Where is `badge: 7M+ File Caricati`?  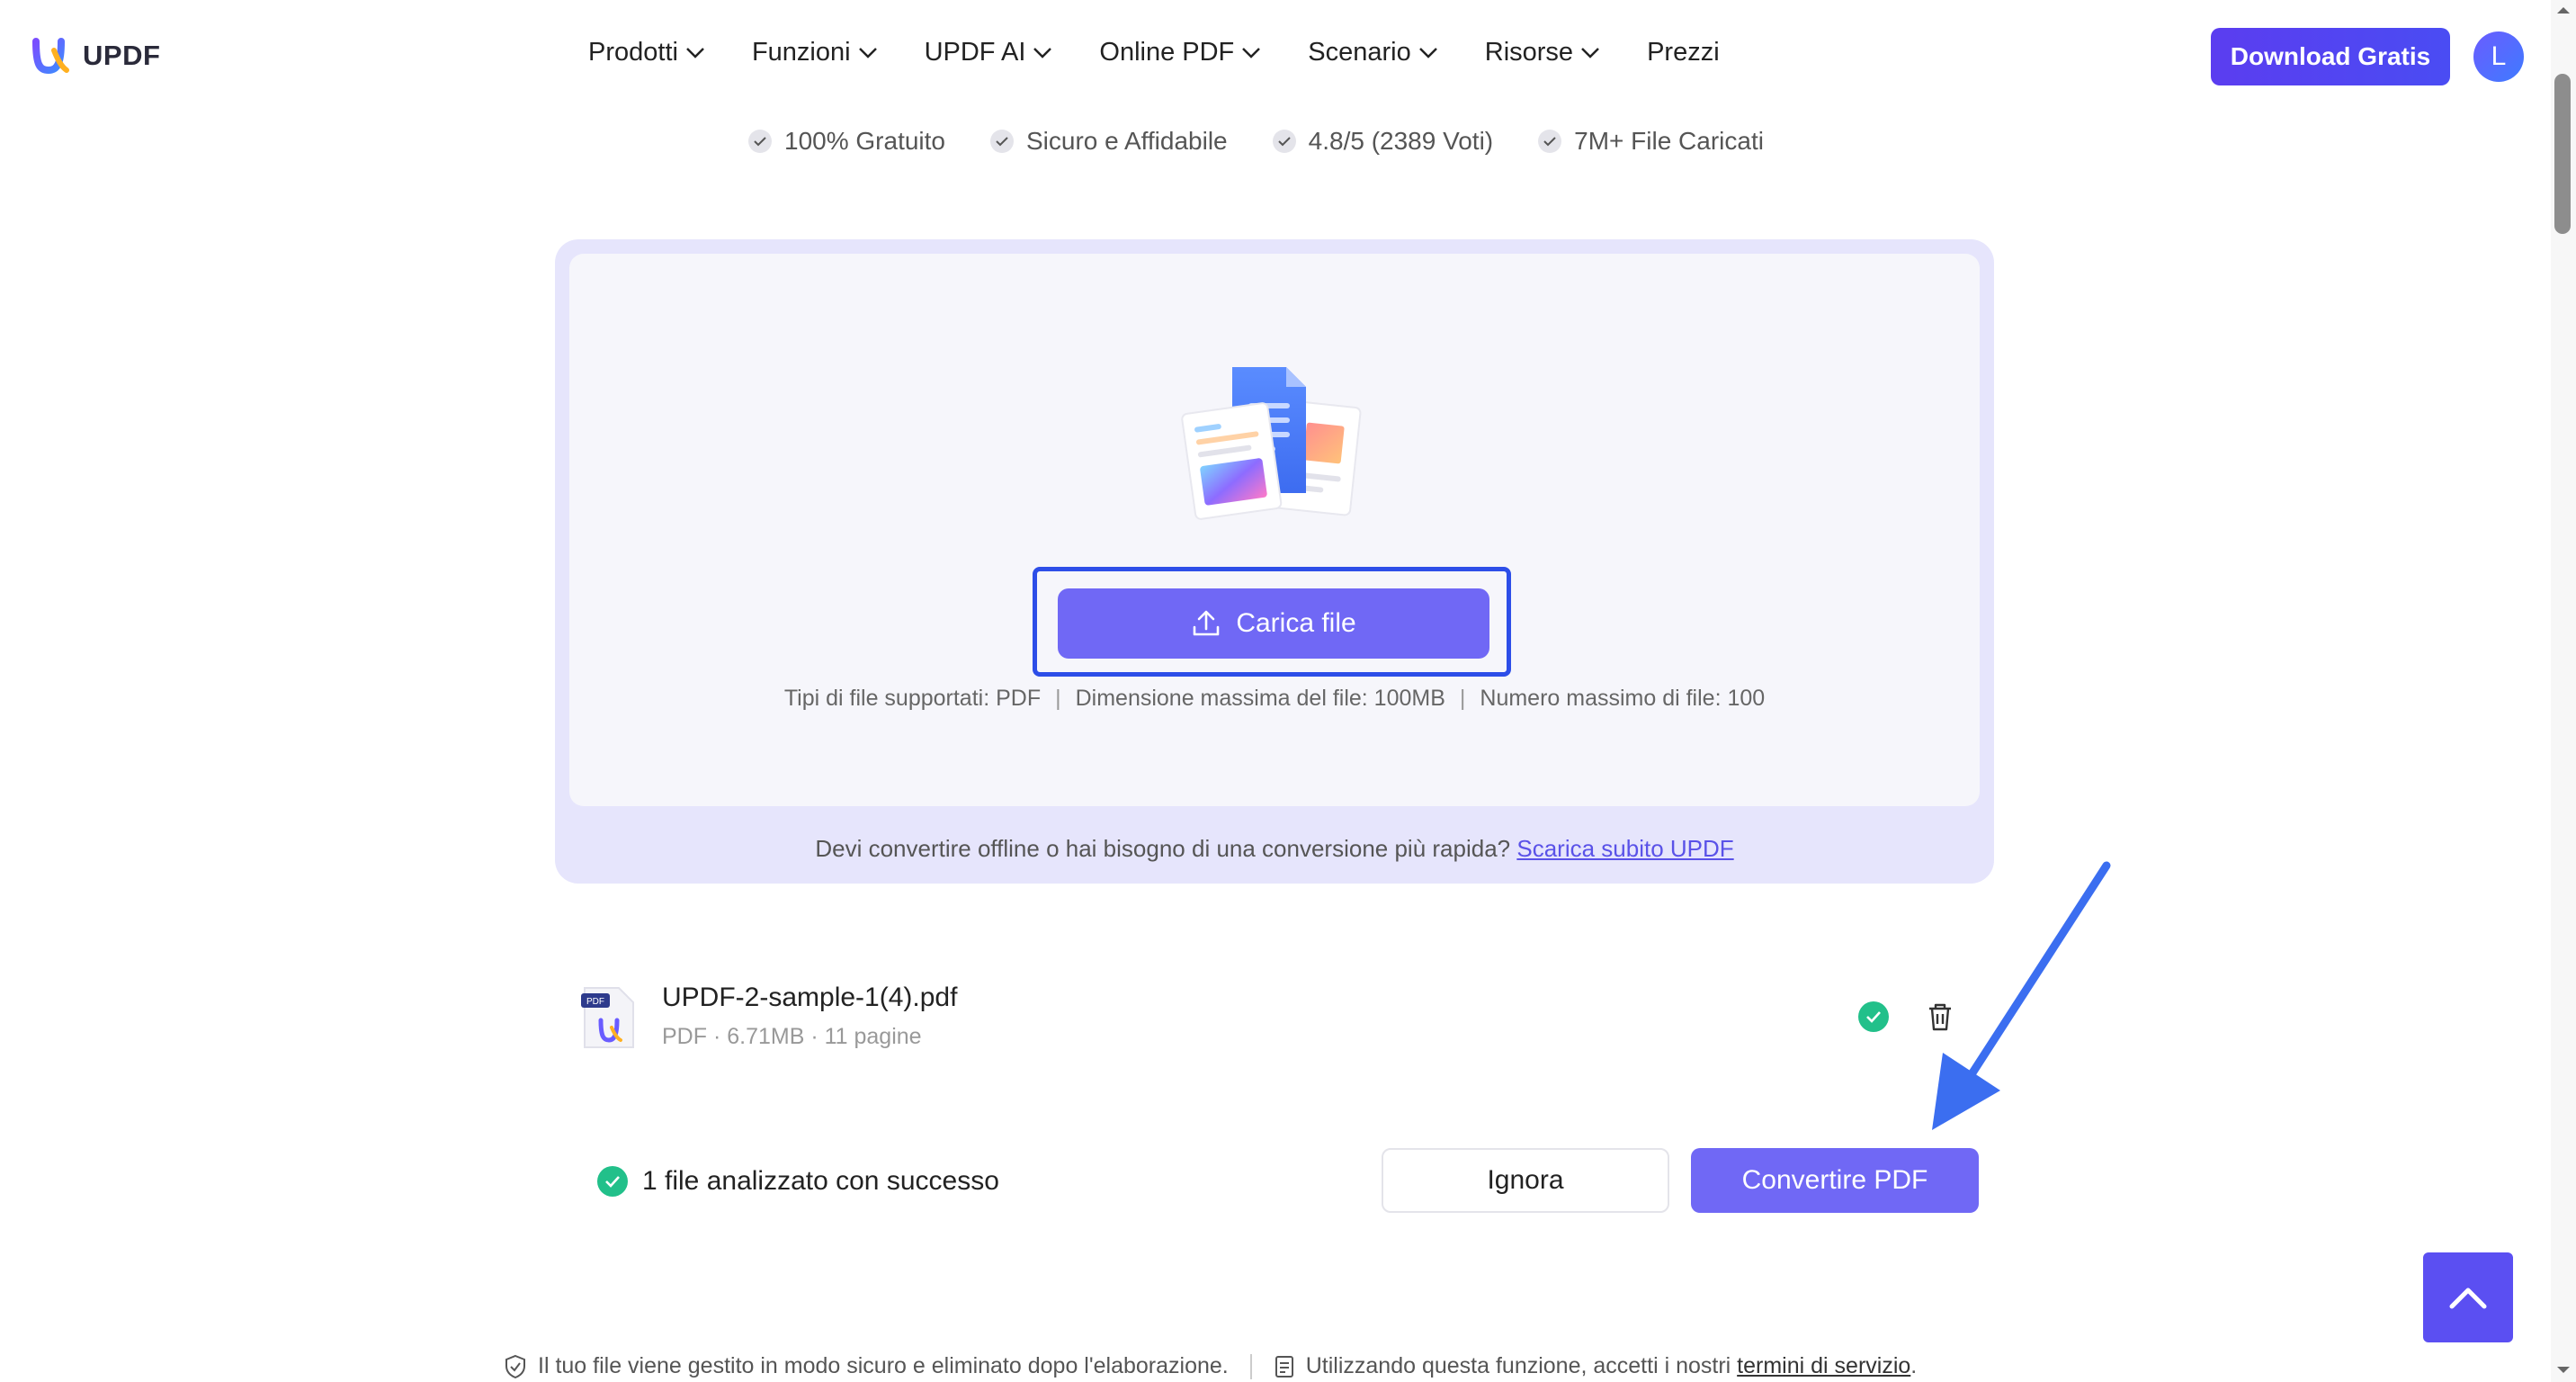 badge: 7M+ File Caricati is located at coordinates (1651, 142).